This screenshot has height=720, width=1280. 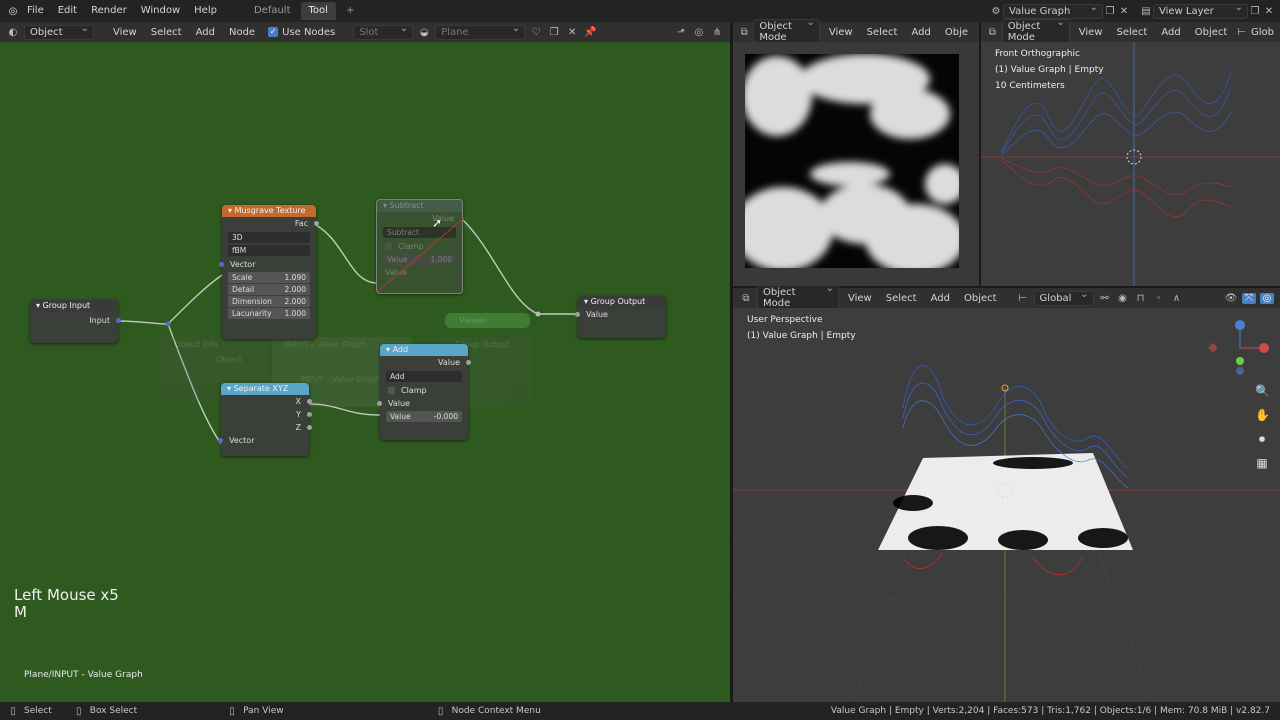 What do you see at coordinates (1146, 11) in the screenshot?
I see `view-layer-icon: ▤` at bounding box center [1146, 11].